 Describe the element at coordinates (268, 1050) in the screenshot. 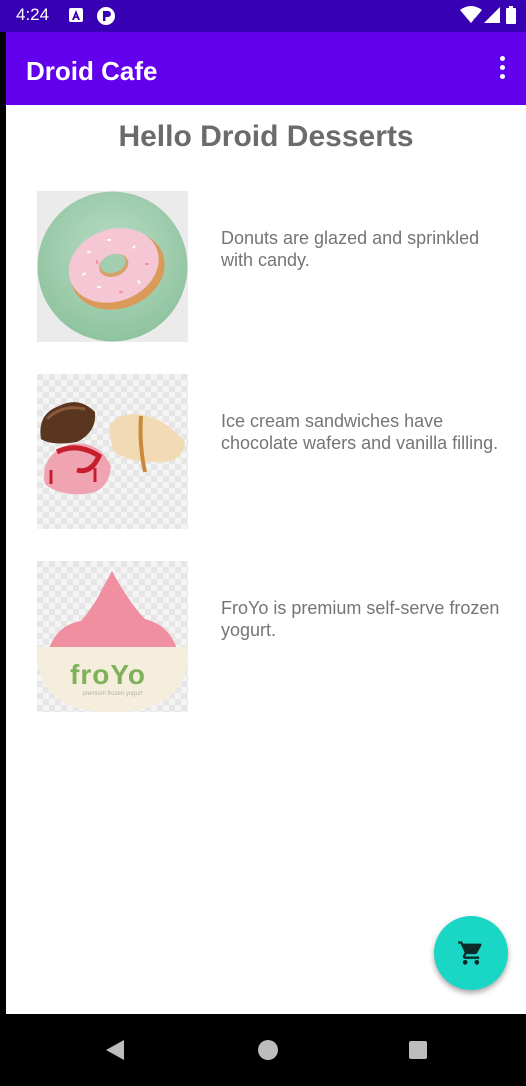

I see `home-icon` at that location.